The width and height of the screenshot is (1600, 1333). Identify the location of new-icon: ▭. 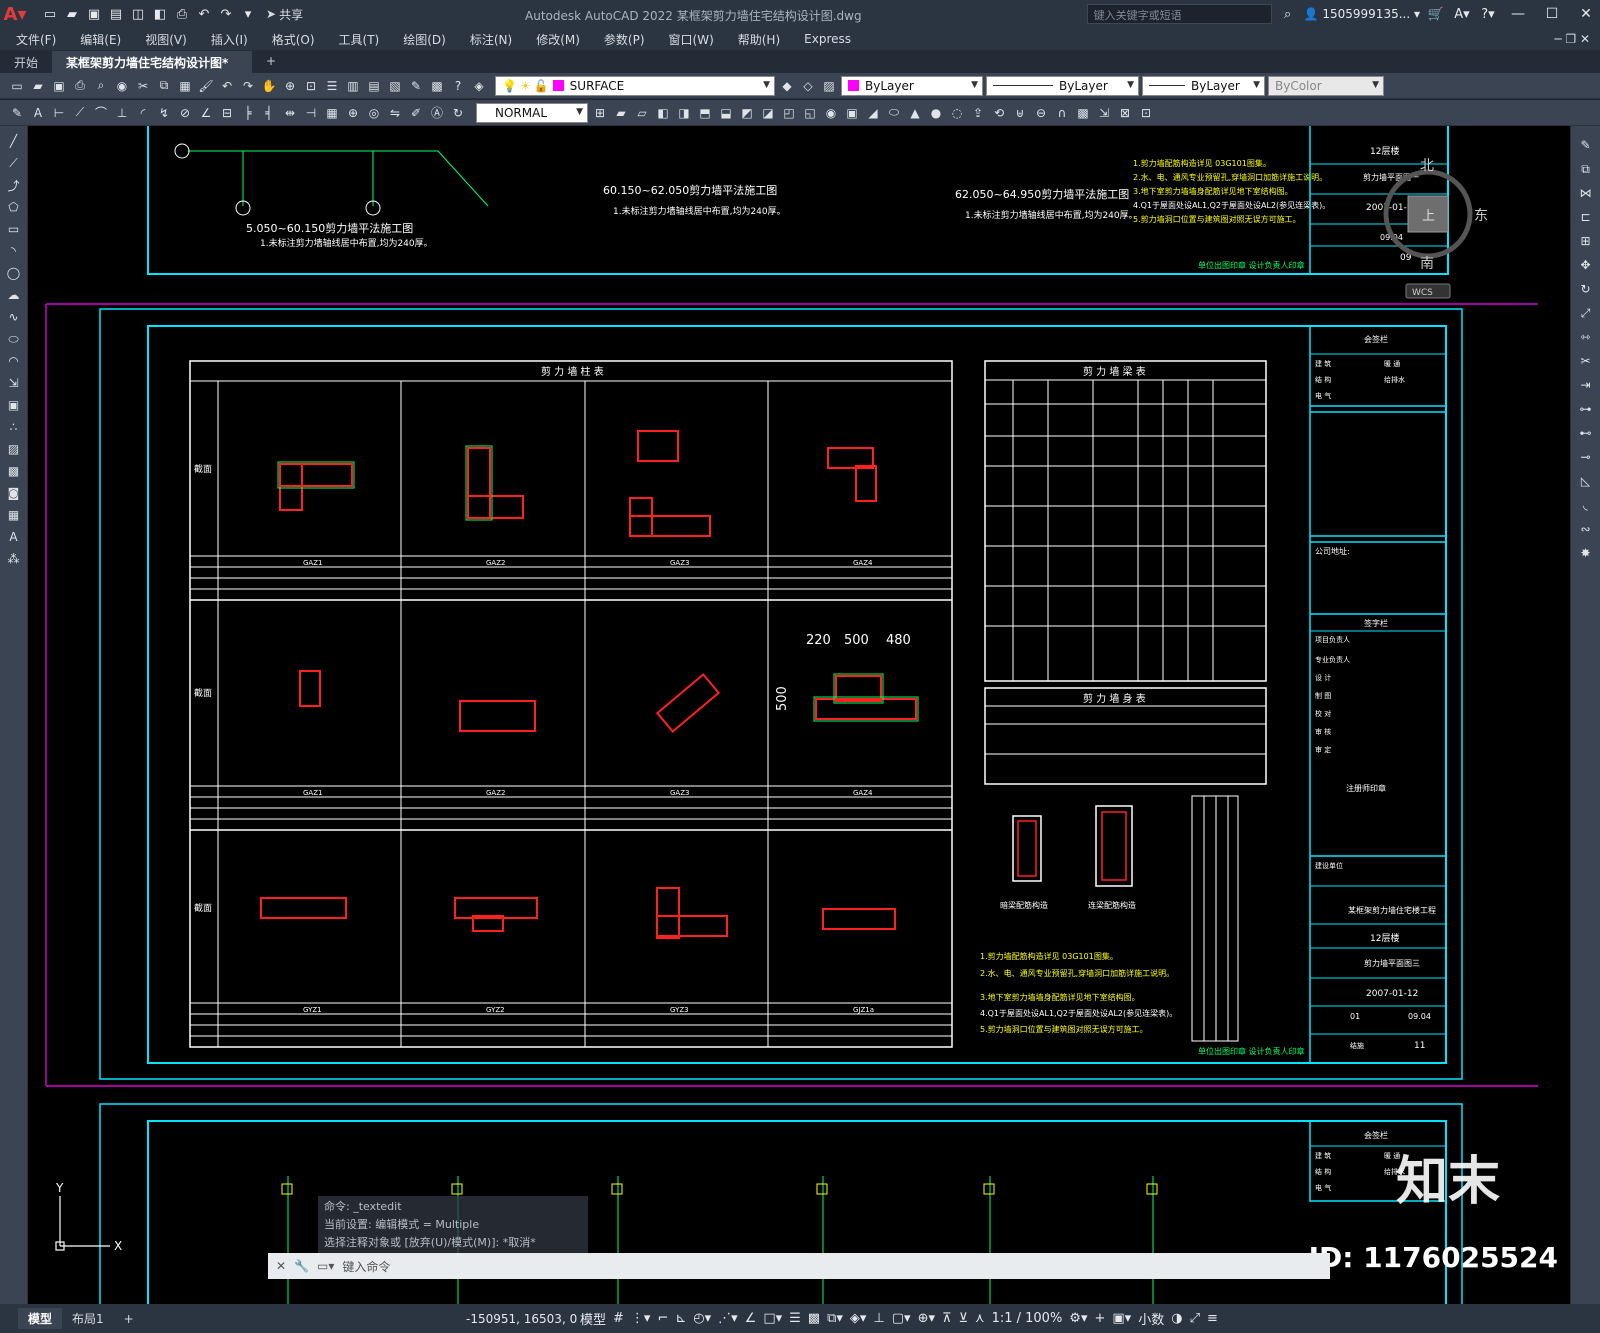
(17, 86).